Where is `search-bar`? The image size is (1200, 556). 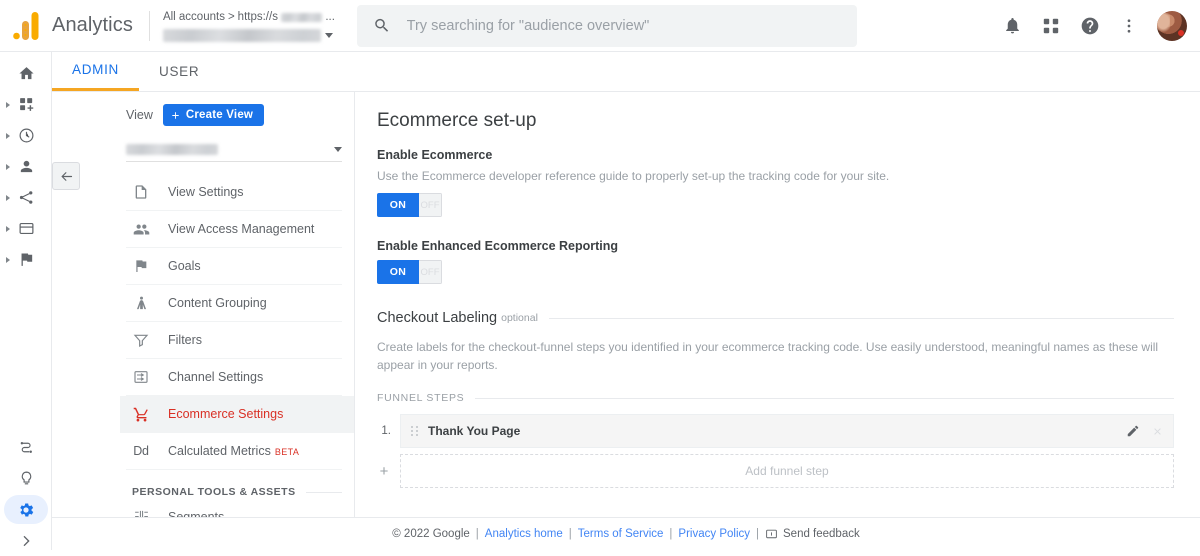 search-bar is located at coordinates (606, 25).